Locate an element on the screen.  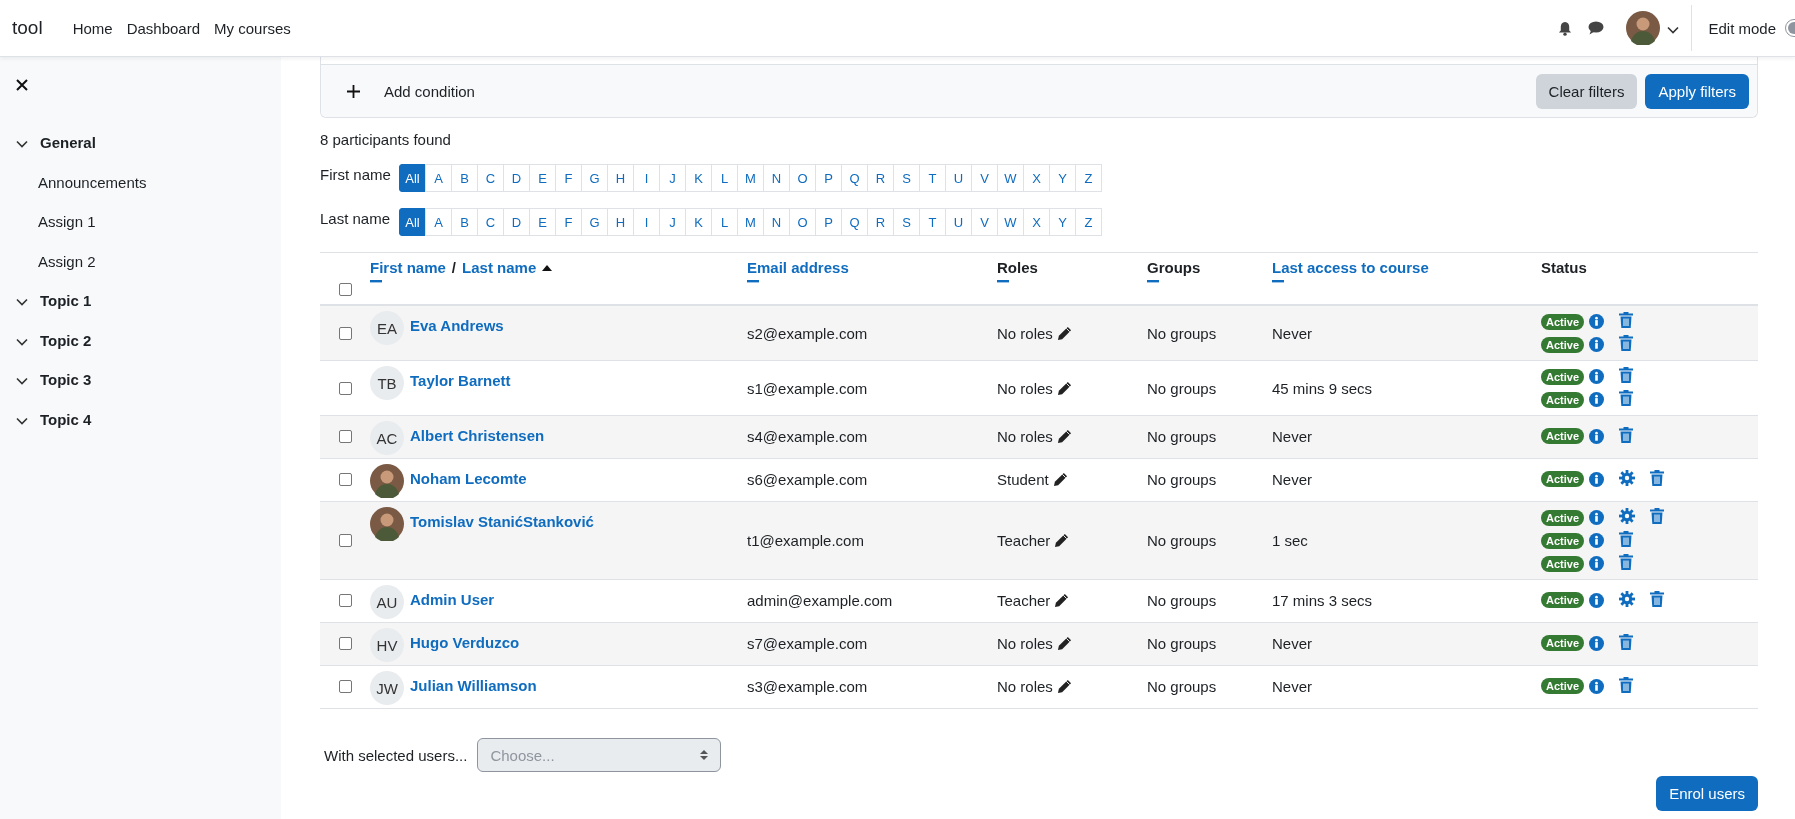
initial-letter: G is located at coordinates (594, 222).